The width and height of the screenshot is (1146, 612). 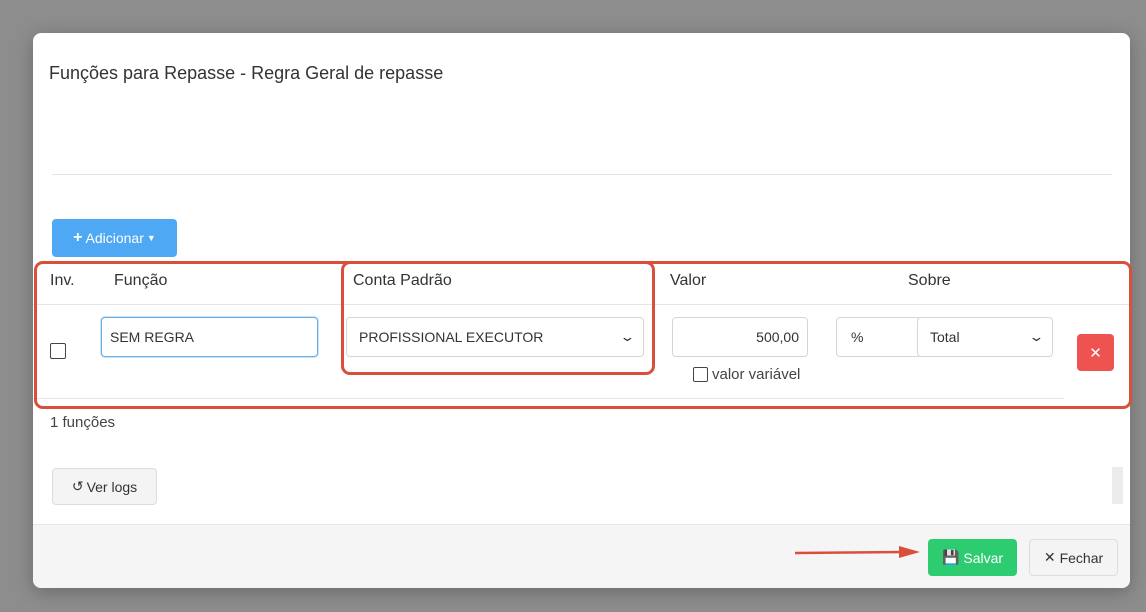 I want to click on view-logs-button: ↺ Ver logs, so click(x=104, y=486).